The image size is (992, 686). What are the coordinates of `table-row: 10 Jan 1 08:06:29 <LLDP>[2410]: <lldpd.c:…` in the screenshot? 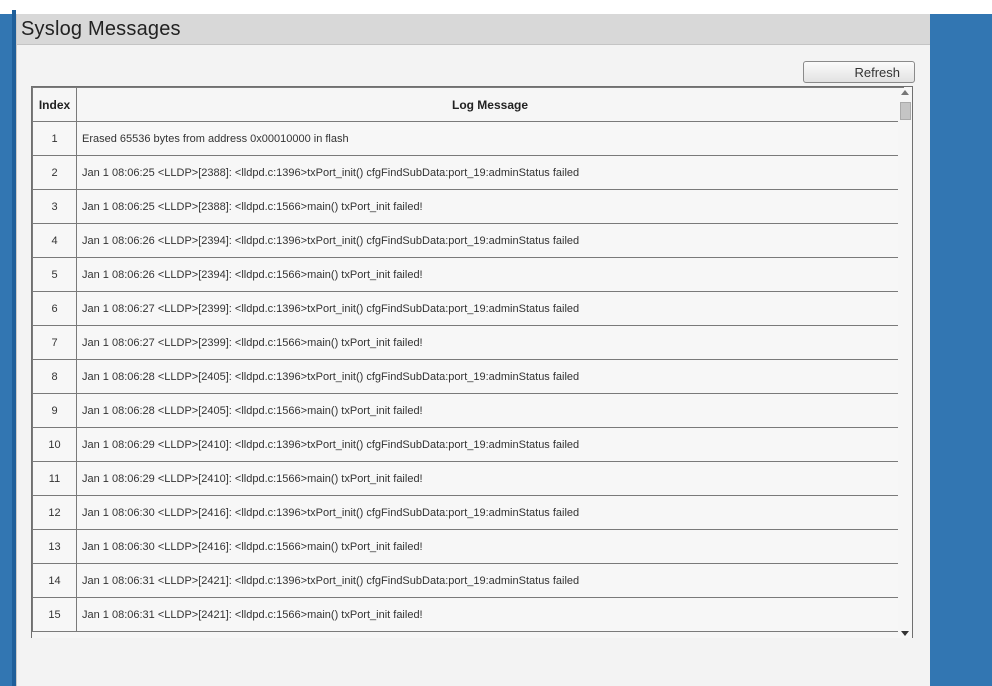 It's located at (468, 444).